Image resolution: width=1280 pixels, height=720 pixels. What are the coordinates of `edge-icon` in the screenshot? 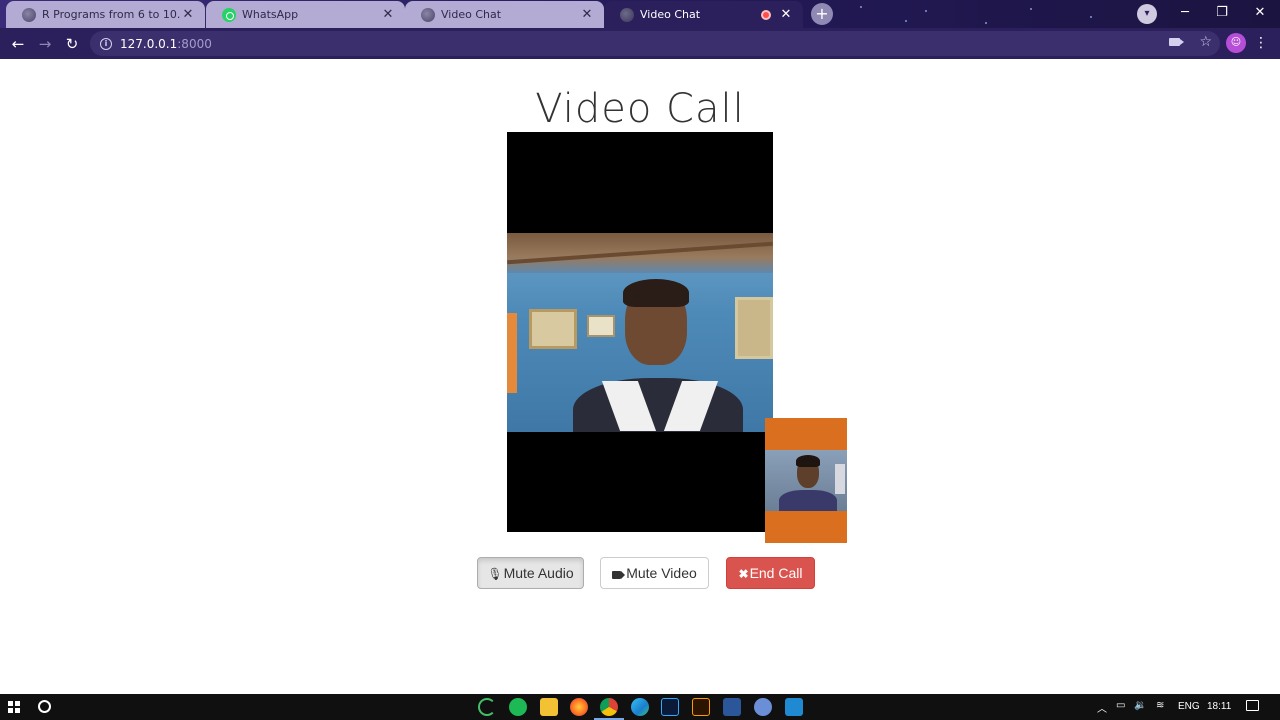 It's located at (640, 707).